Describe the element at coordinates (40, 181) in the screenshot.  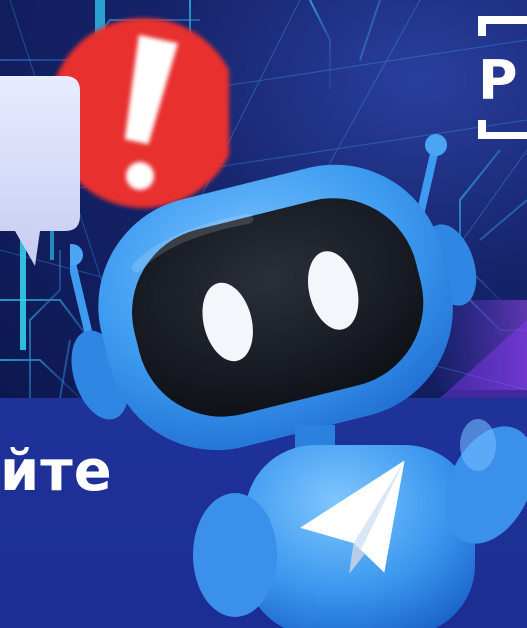
I see `speech-bubble-icon` at that location.